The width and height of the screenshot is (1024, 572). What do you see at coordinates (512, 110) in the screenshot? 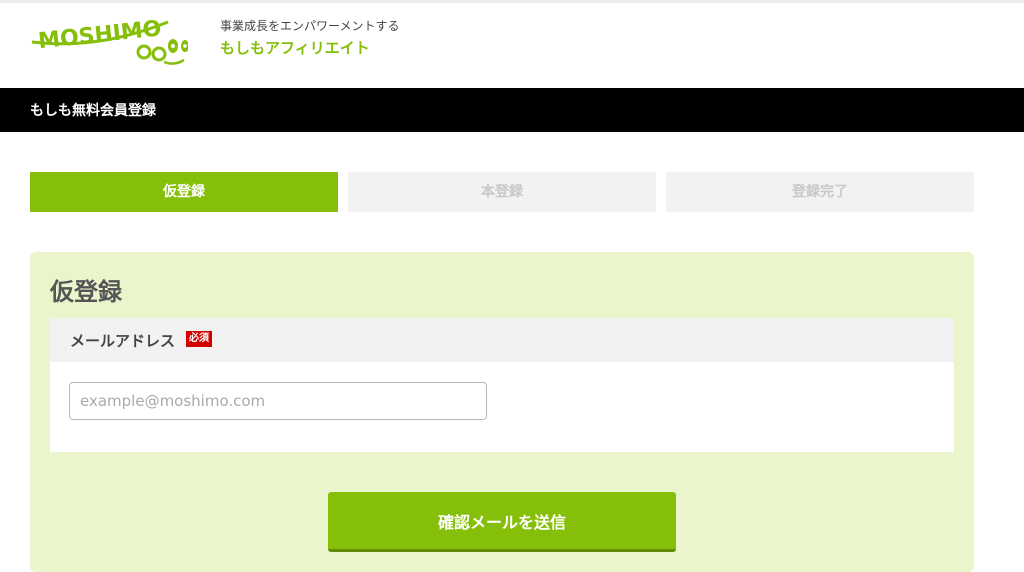
I see `page-title-bar: もしも無料会員登録` at bounding box center [512, 110].